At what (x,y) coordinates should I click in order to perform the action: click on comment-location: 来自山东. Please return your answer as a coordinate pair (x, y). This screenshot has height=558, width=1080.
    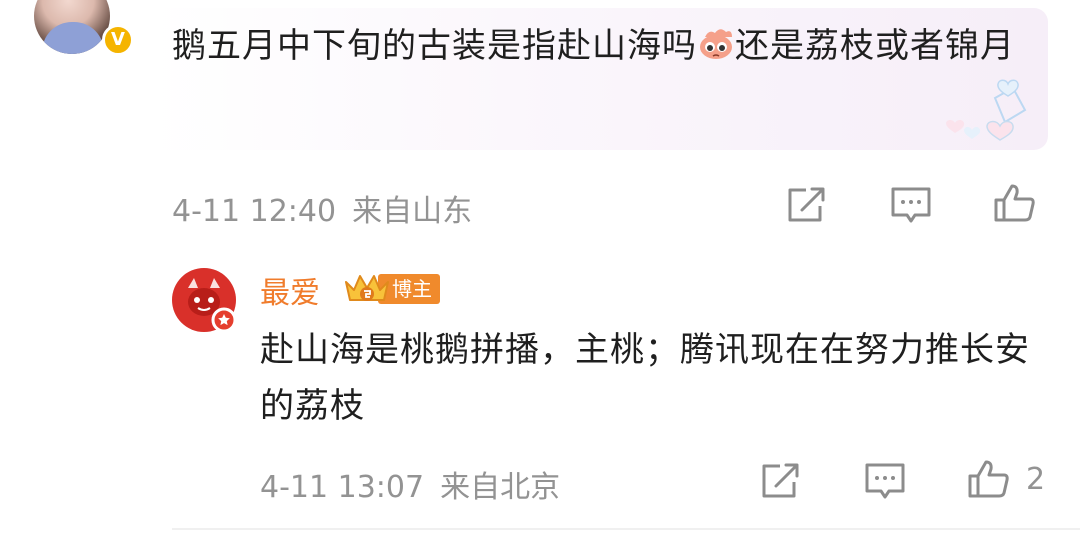
    Looking at the image, I should click on (412, 211).